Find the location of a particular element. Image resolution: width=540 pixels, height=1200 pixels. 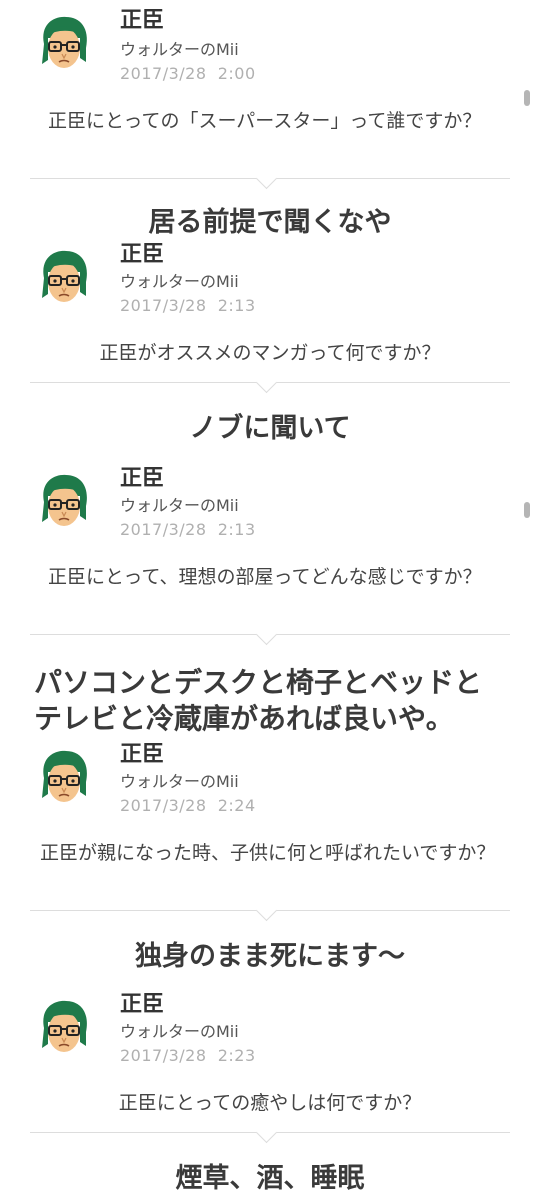

answer-text: 居る前提で聞くなや is located at coordinates (270, 222).